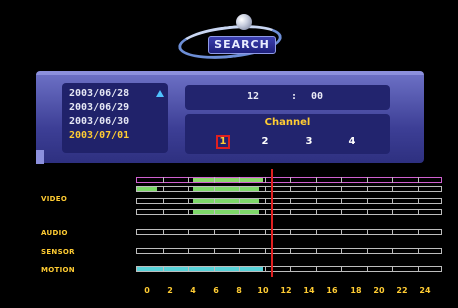  I want to click on hour-tick-label: 14, so click(309, 290).